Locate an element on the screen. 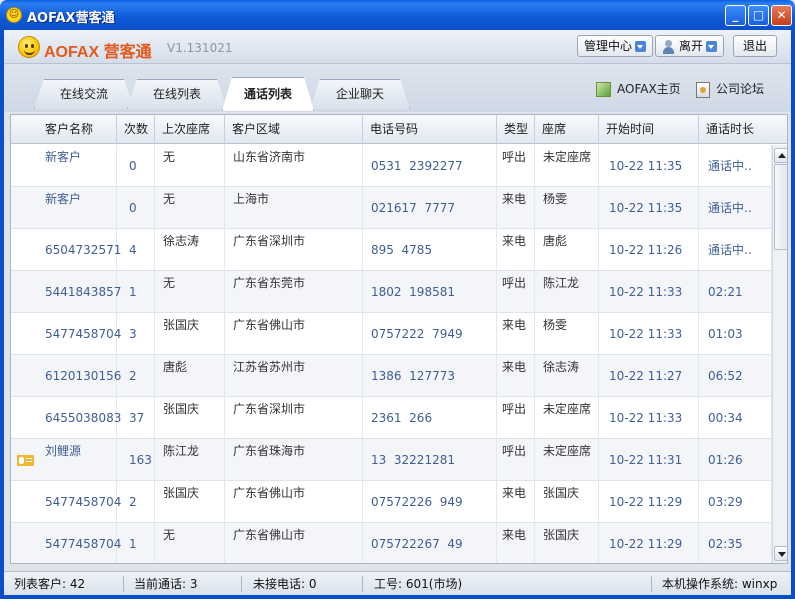 The width and height of the screenshot is (795, 599). cell-duration: 00:34 is located at coordinates (735, 418).